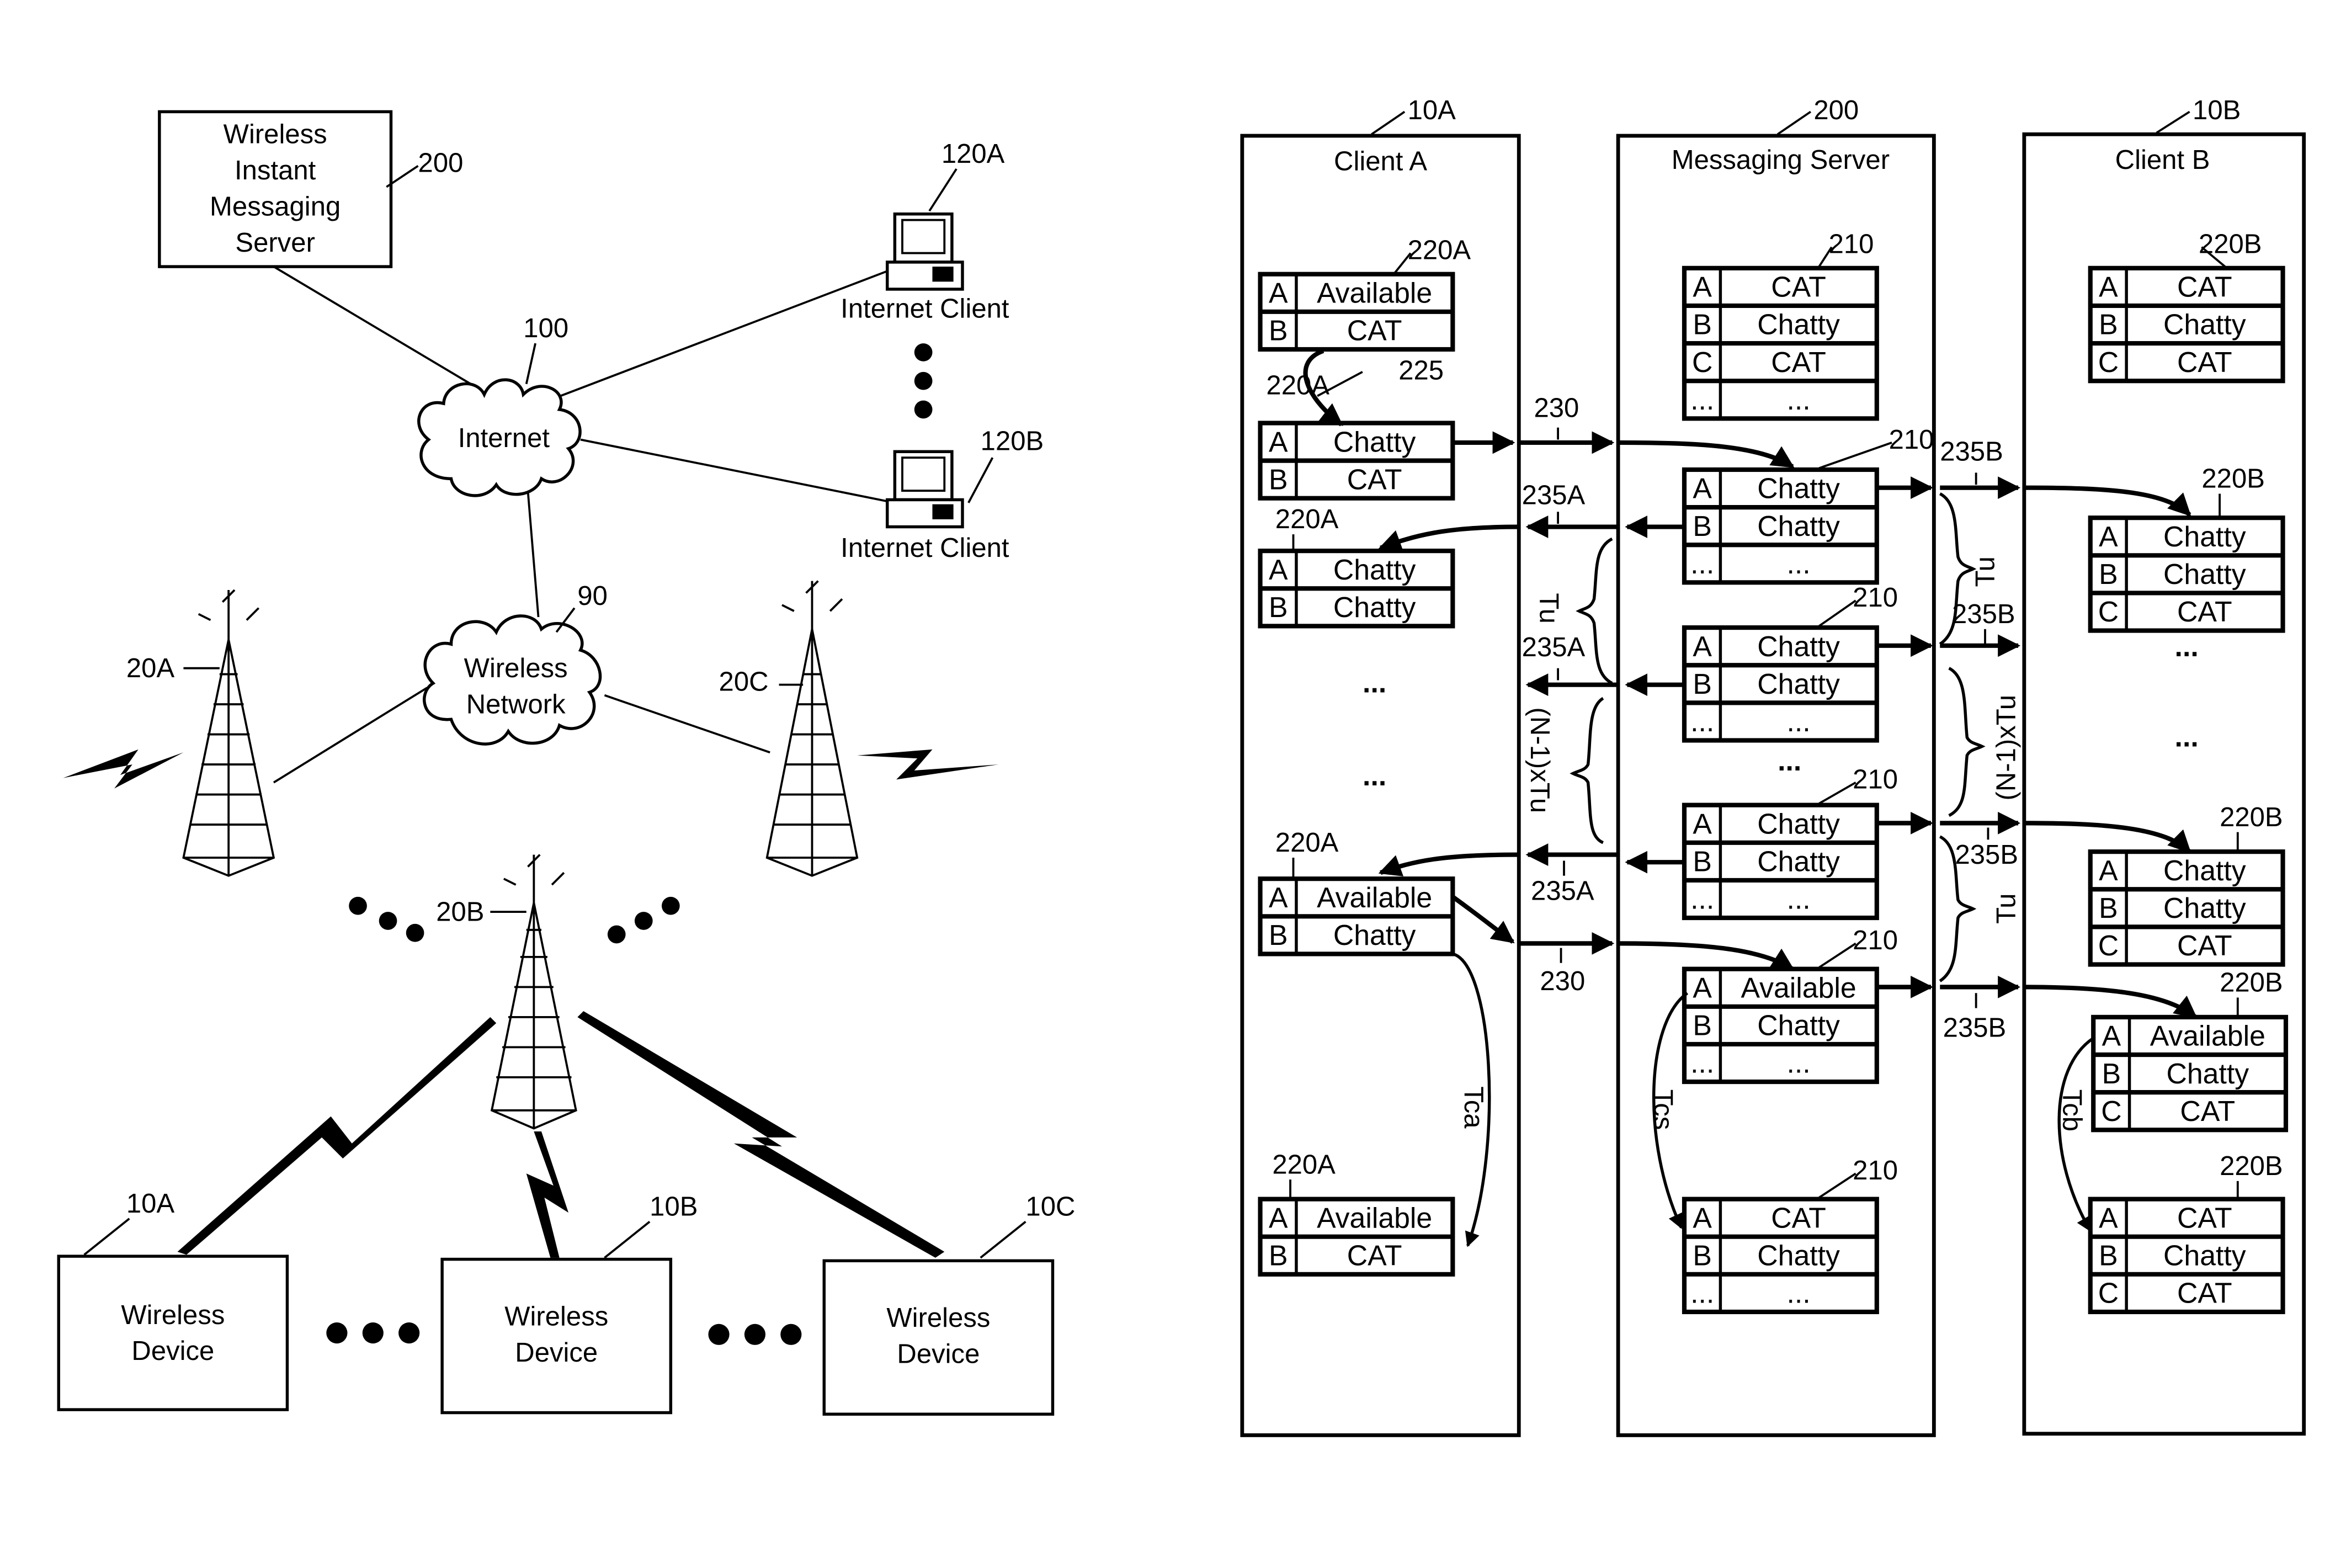  Describe the element at coordinates (2162, 160) in the screenshot. I see `column-client-b-title: Client B` at that location.